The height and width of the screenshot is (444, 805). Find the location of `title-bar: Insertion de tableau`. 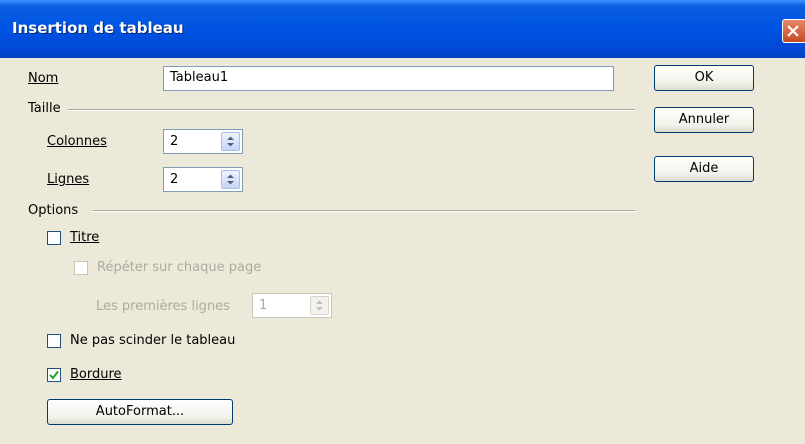

title-bar: Insertion de tableau is located at coordinates (402, 29).